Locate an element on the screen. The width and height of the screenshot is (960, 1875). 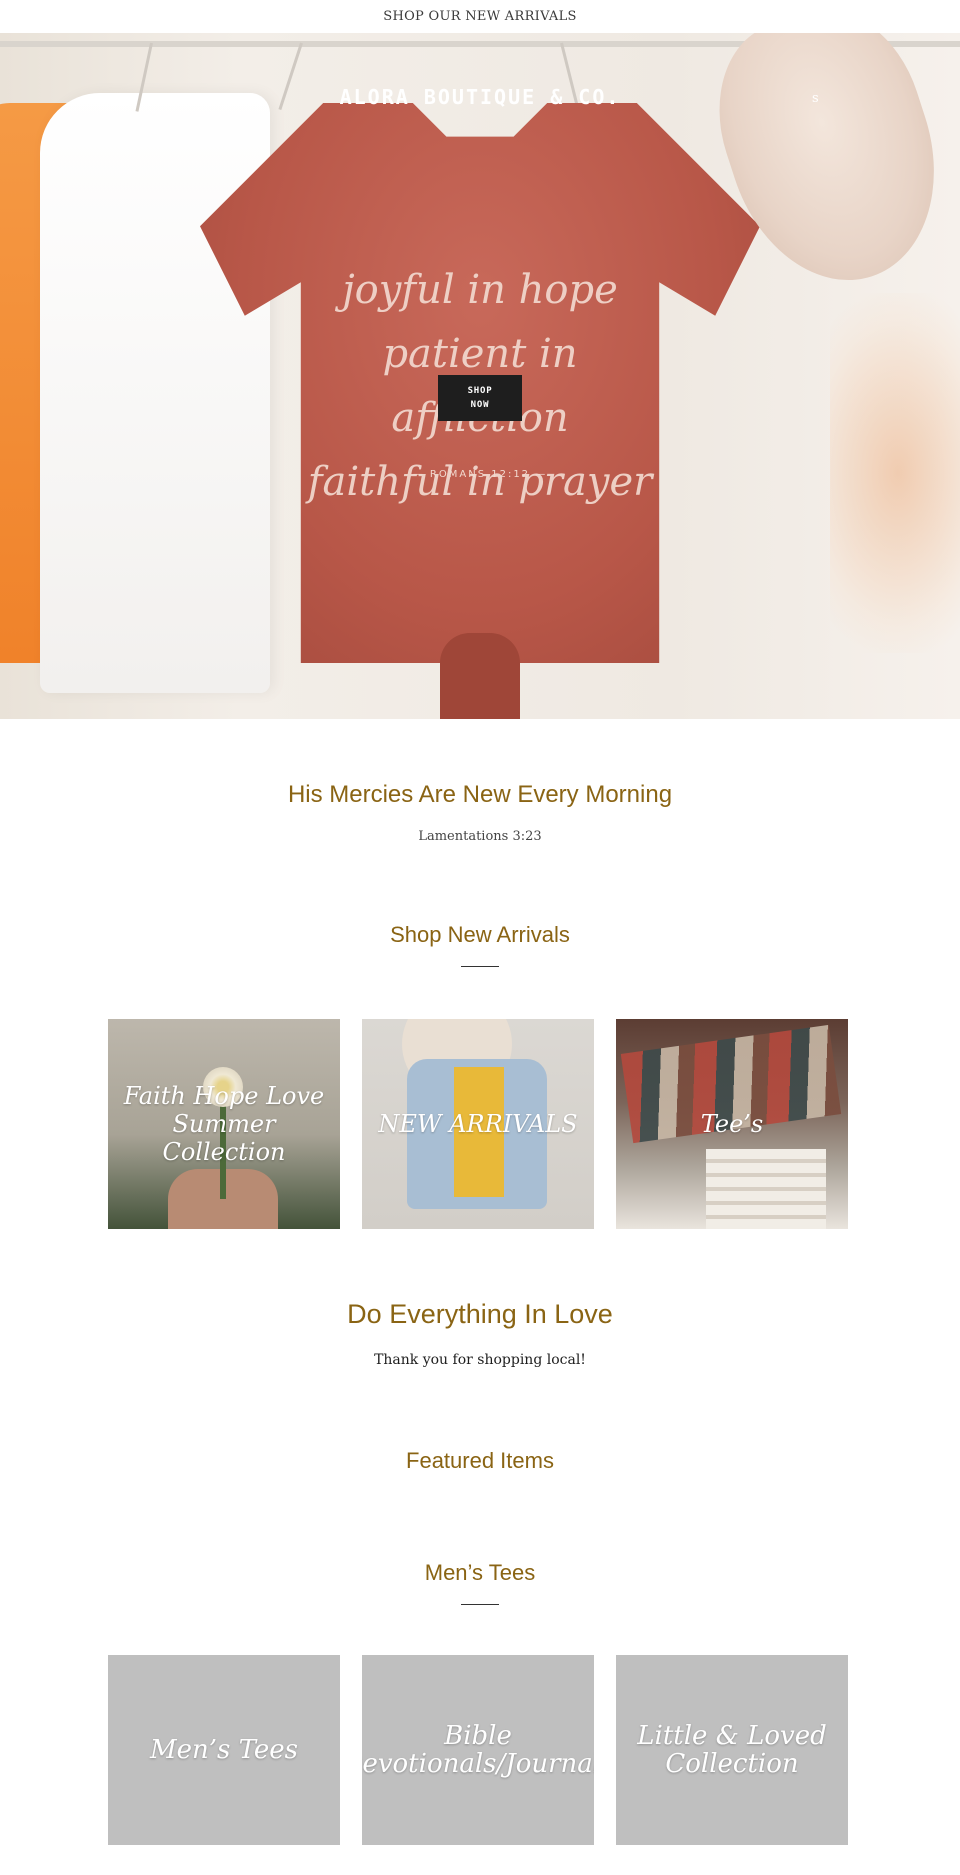
collection-card-mens-tees: Men’s Tees is located at coordinates (224, 1750).